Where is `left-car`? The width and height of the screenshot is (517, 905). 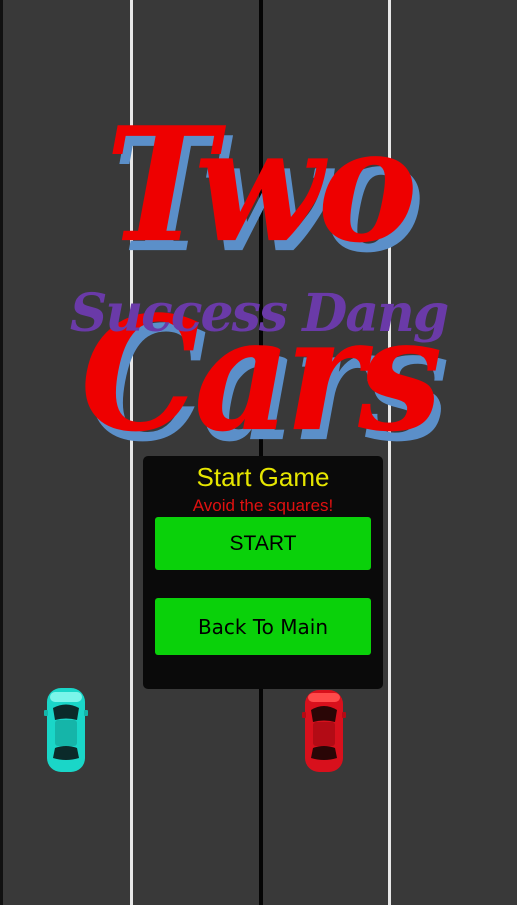
left-car is located at coordinates (66, 730).